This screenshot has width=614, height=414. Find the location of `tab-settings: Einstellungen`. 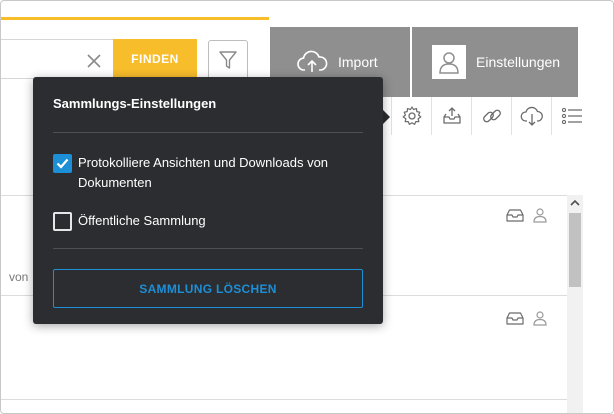

tab-settings: Einstellungen is located at coordinates (495, 62).